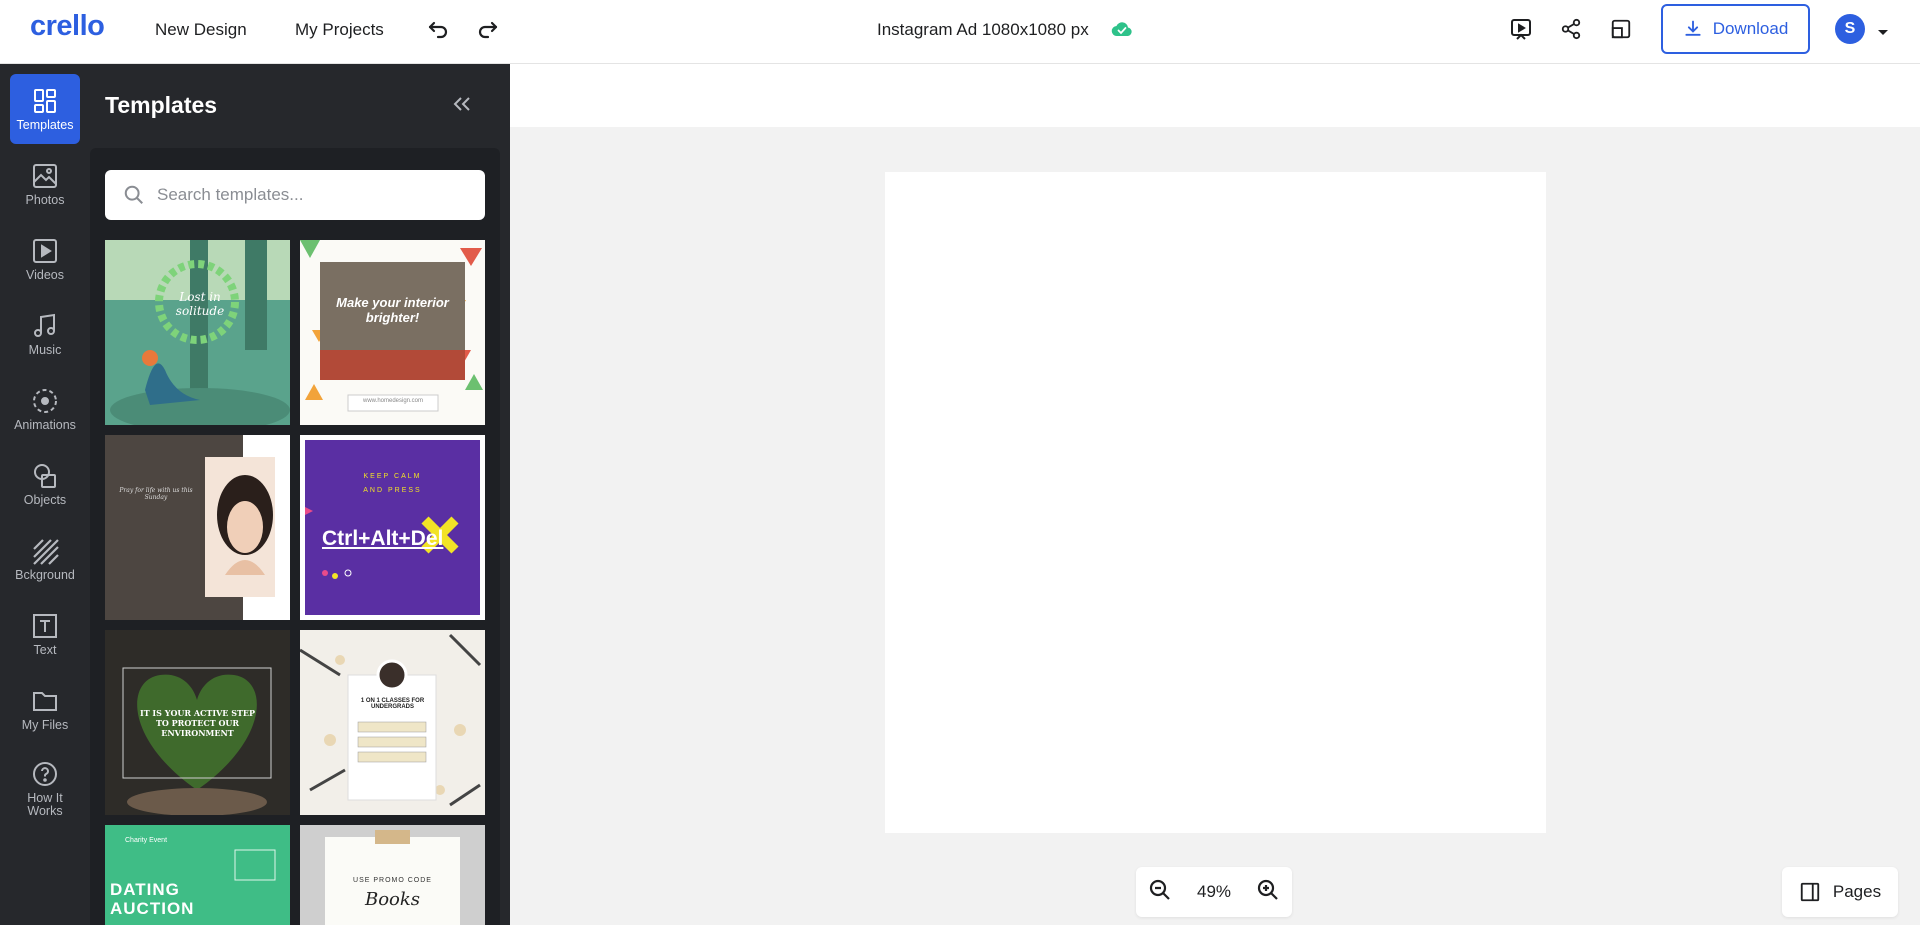 The width and height of the screenshot is (1920, 925). Describe the element at coordinates (1621, 29) in the screenshot. I see `resize-icon` at that location.